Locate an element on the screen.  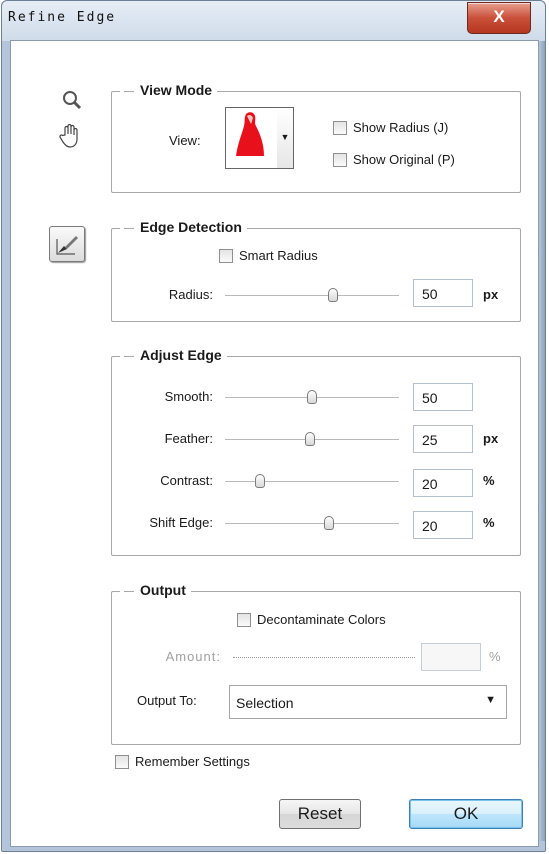
preview-thumbnail-icon is located at coordinates (252, 138).